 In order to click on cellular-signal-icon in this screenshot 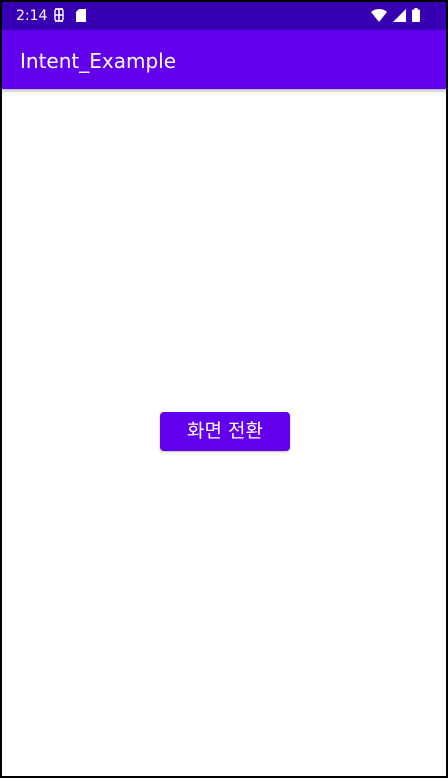, I will do `click(399, 16)`.